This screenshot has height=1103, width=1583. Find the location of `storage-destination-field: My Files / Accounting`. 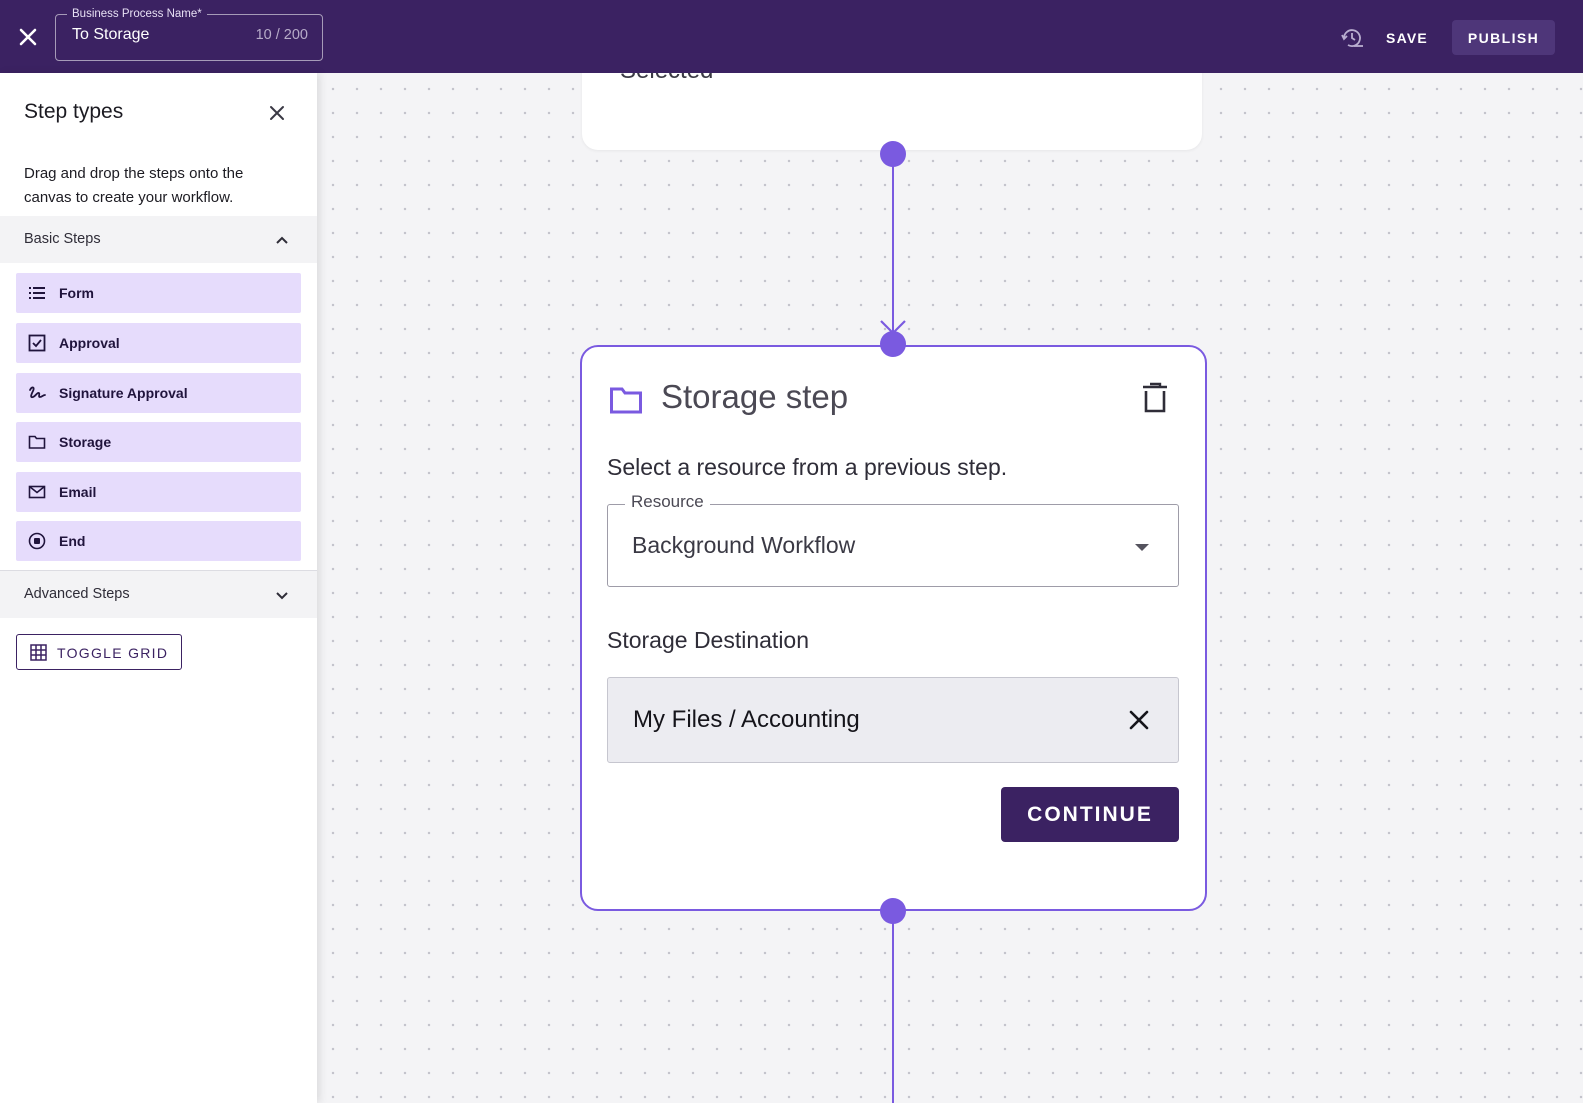

storage-destination-field: My Files / Accounting is located at coordinates (893, 720).